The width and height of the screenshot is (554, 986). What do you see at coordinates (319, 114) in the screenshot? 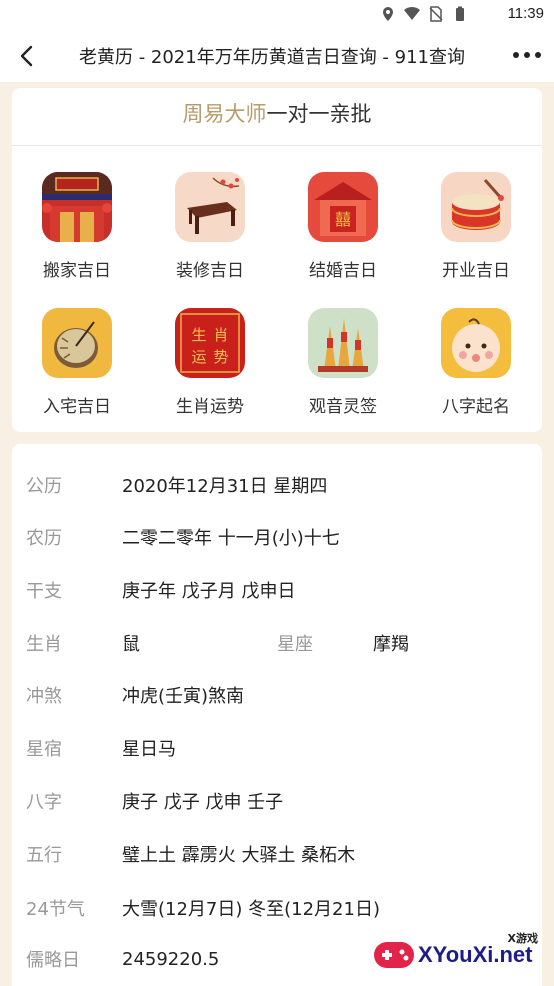
I see `master-title-rest: 一对一亲批` at bounding box center [319, 114].